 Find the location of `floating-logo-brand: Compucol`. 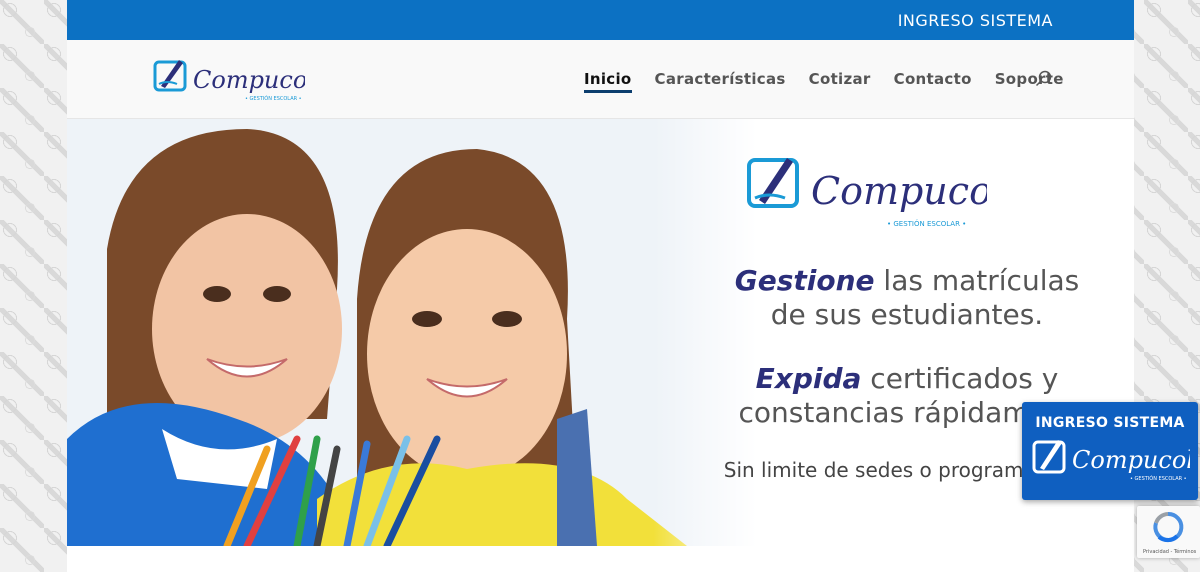

floating-logo-brand: Compucol is located at coordinates (1131, 460).